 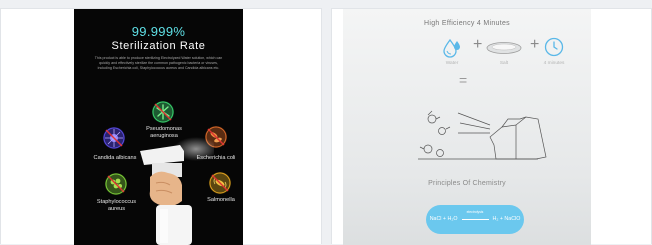 I want to click on plus-sign-2: +, so click(x=535, y=44).